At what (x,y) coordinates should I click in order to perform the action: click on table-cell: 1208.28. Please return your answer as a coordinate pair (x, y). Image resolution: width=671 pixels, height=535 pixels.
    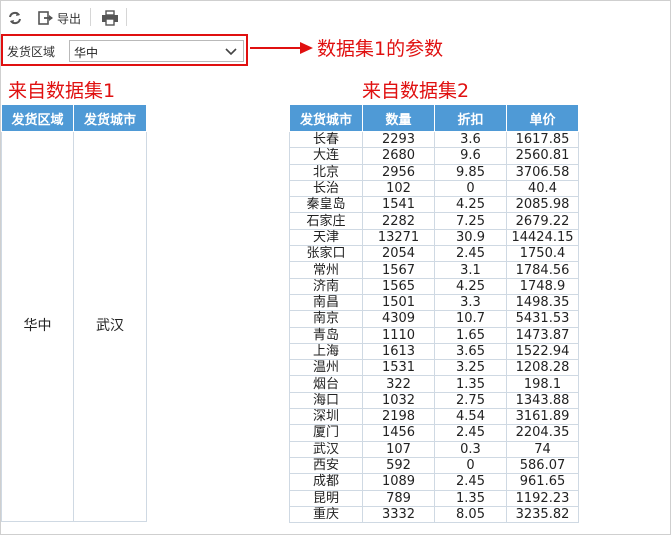
    Looking at the image, I should click on (542, 368).